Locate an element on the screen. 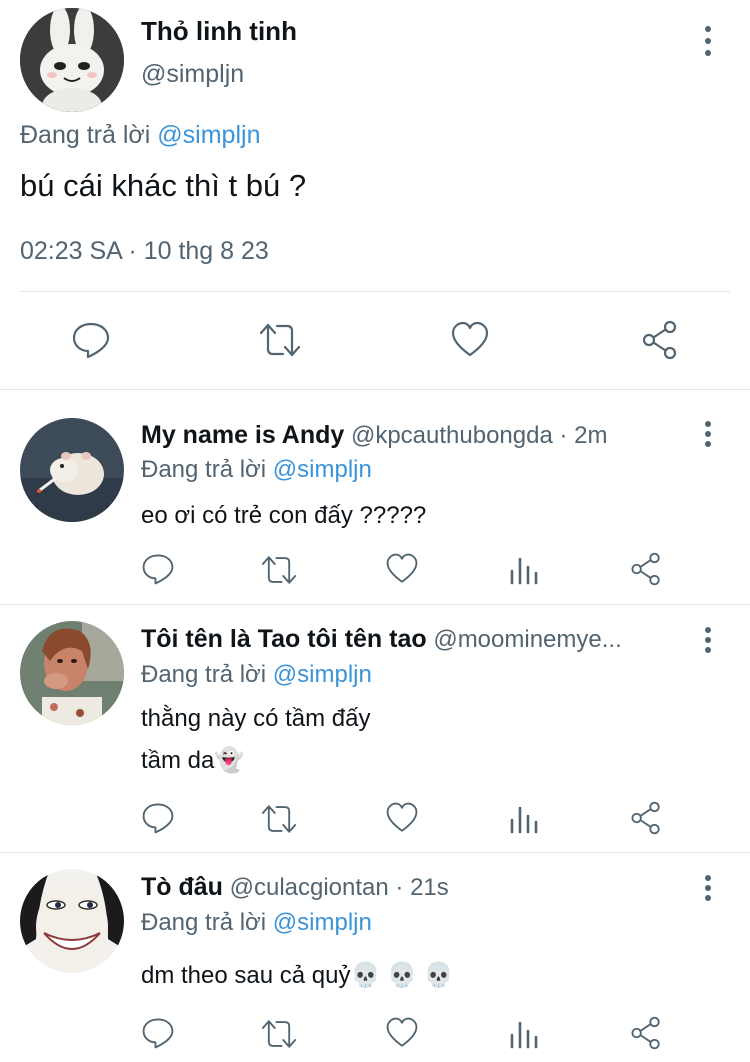 The width and height of the screenshot is (750, 1062). reply-header: Tò đâu @culacgiontan · 21s is located at coordinates (295, 887).